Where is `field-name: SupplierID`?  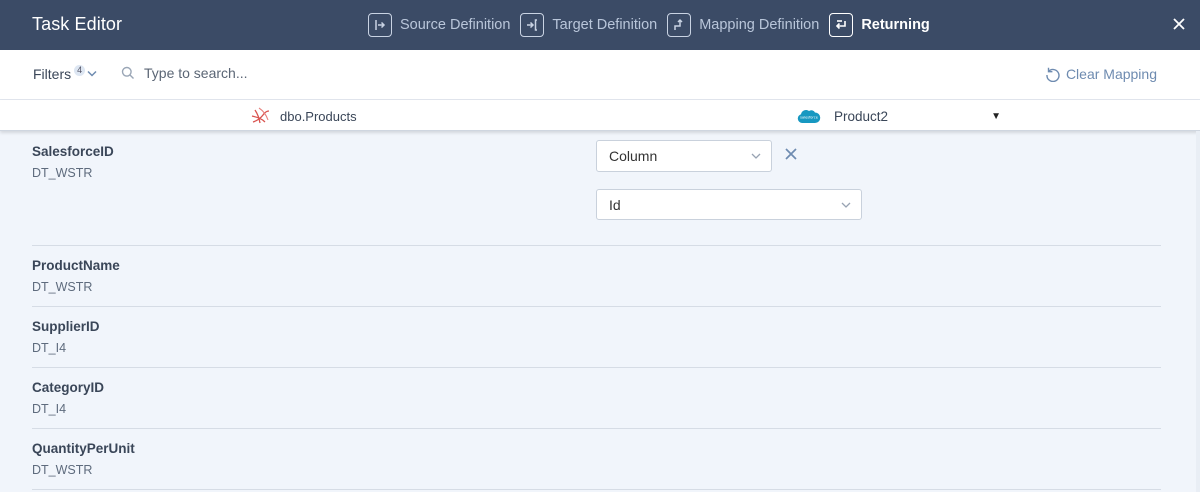
field-name: SupplierID is located at coordinates (66, 326).